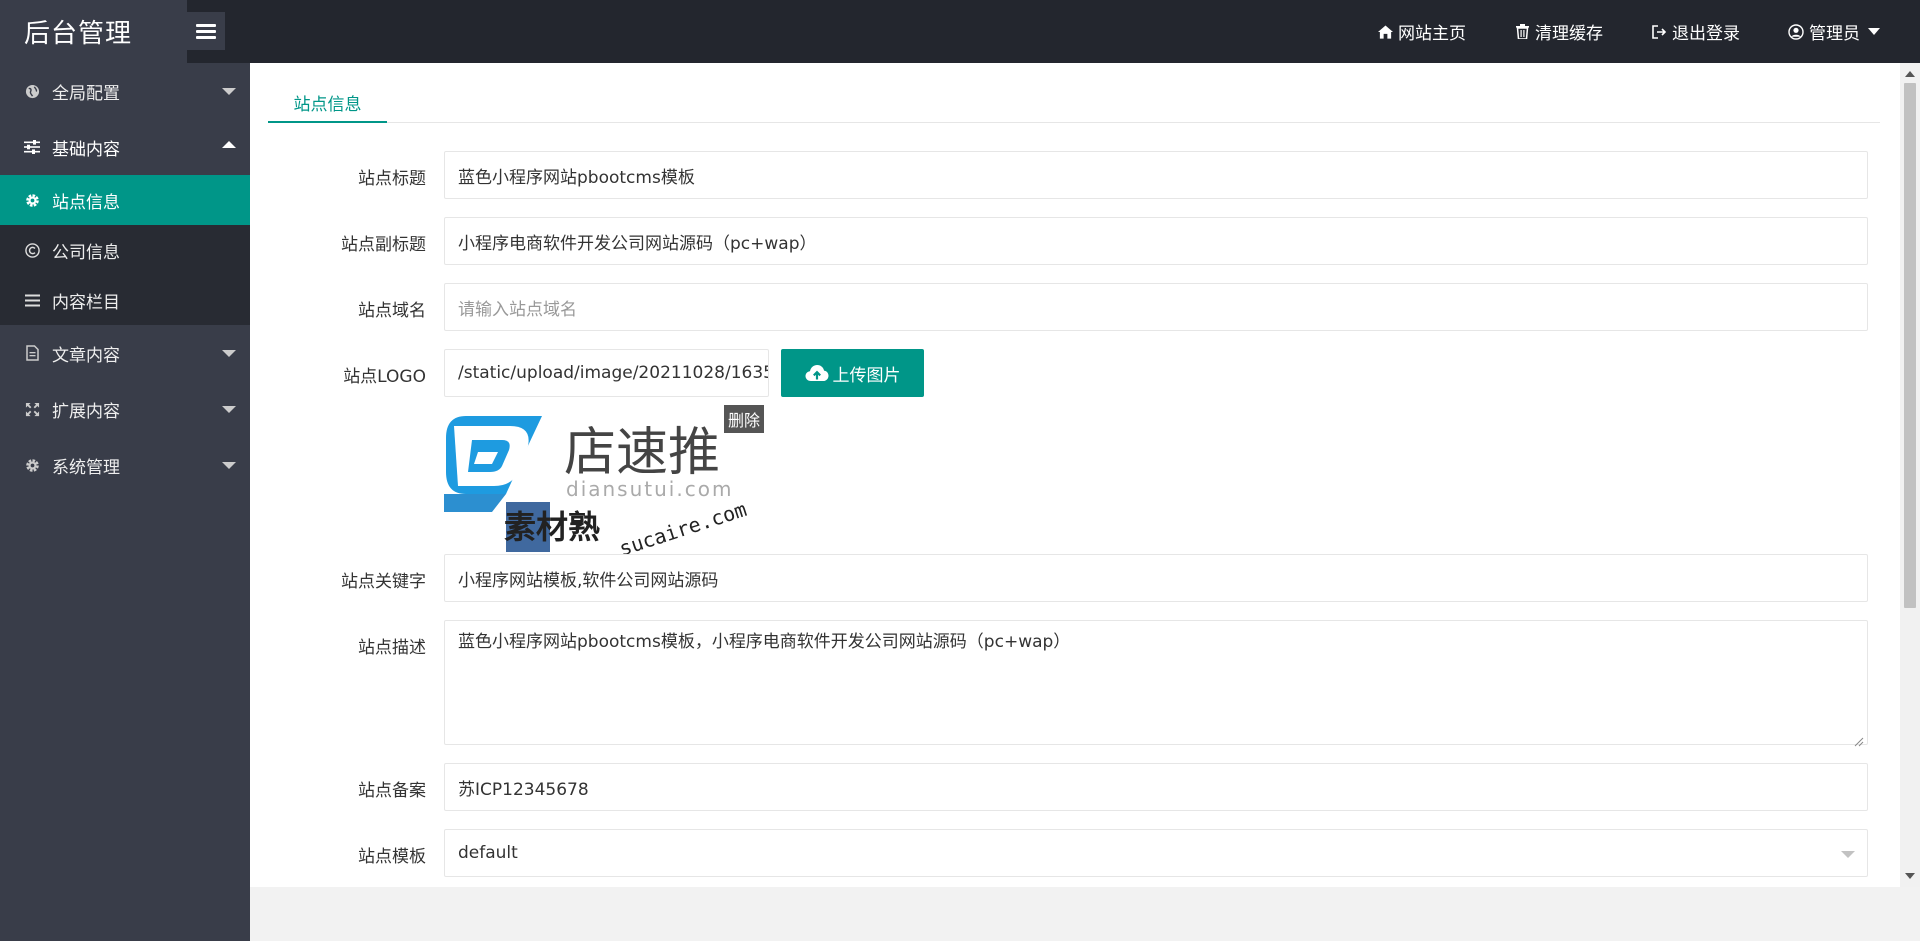 The width and height of the screenshot is (1920, 941). Describe the element at coordinates (817, 373) in the screenshot. I see `cloud-upload-icon` at that location.